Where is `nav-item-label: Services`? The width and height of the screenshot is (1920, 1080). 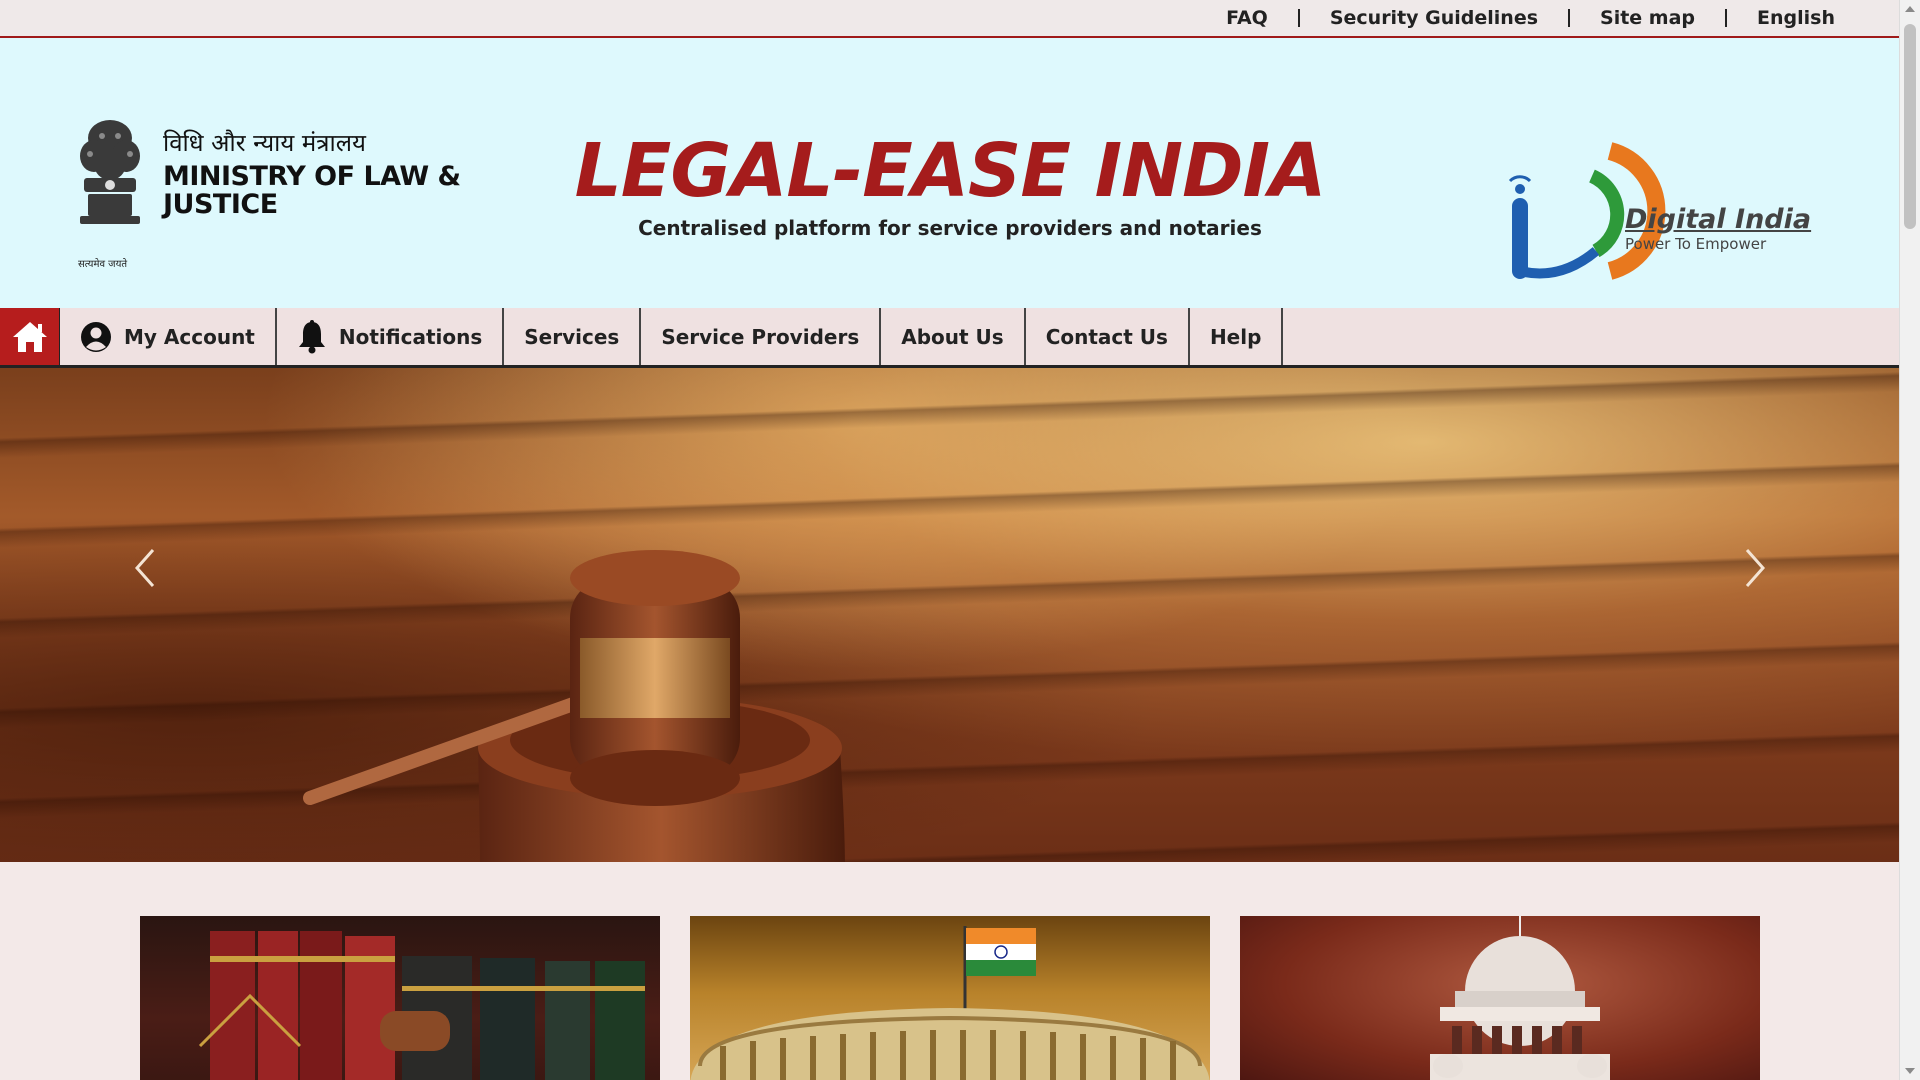 nav-item-label: Services is located at coordinates (572, 336).